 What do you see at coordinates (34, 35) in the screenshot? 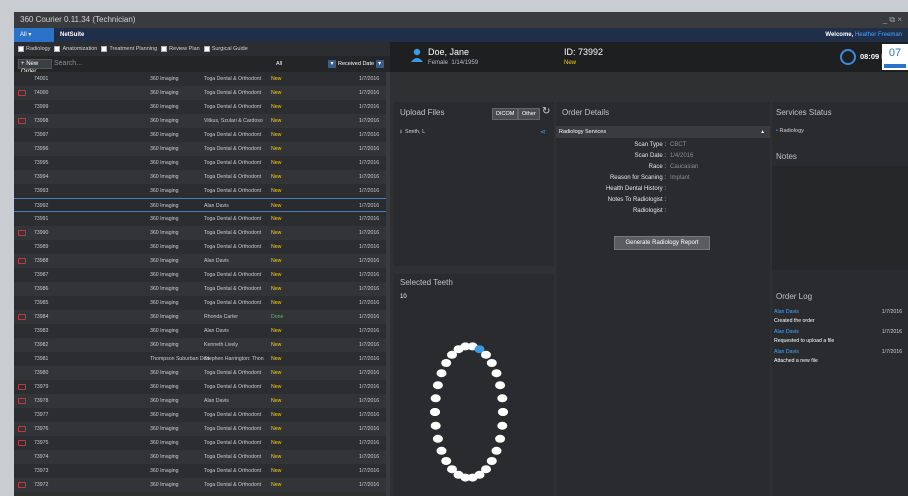
I see `all-dropdown: All ▾` at bounding box center [34, 35].